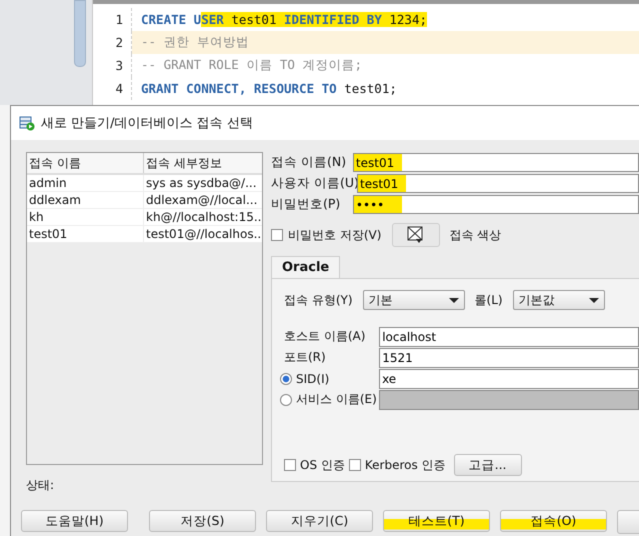 This screenshot has width=639, height=536. Describe the element at coordinates (488, 300) in the screenshot. I see `field-label: 롤(L)` at that location.